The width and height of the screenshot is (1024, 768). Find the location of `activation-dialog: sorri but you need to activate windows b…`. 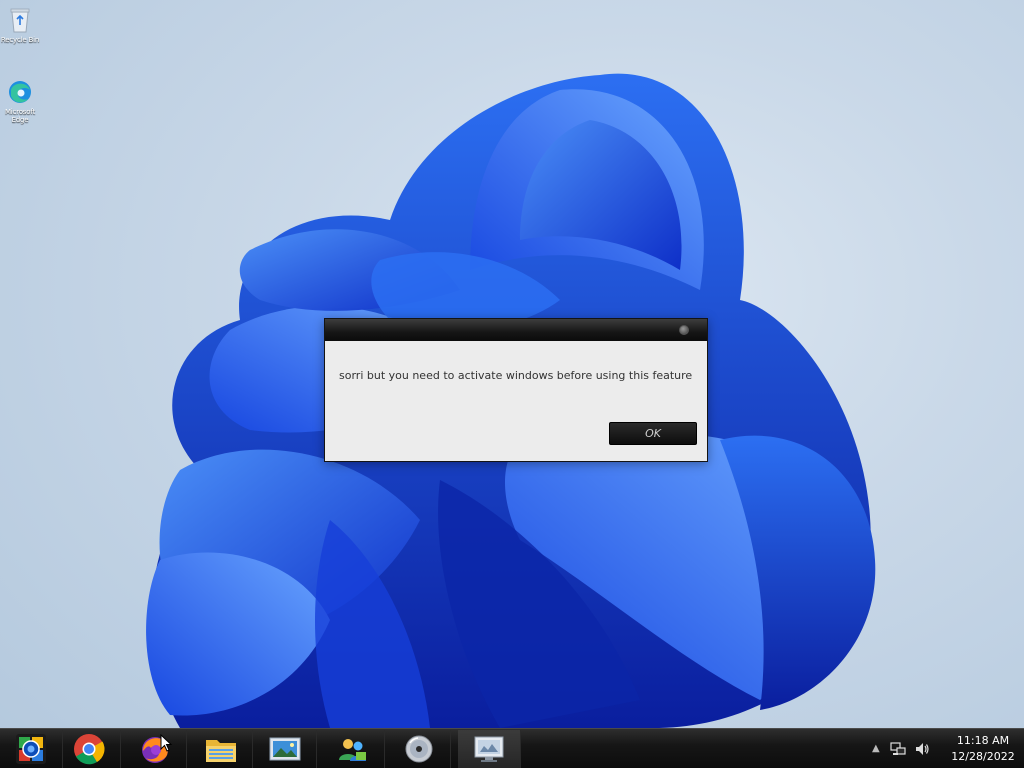

activation-dialog: sorri but you need to activate windows b… is located at coordinates (516, 390).